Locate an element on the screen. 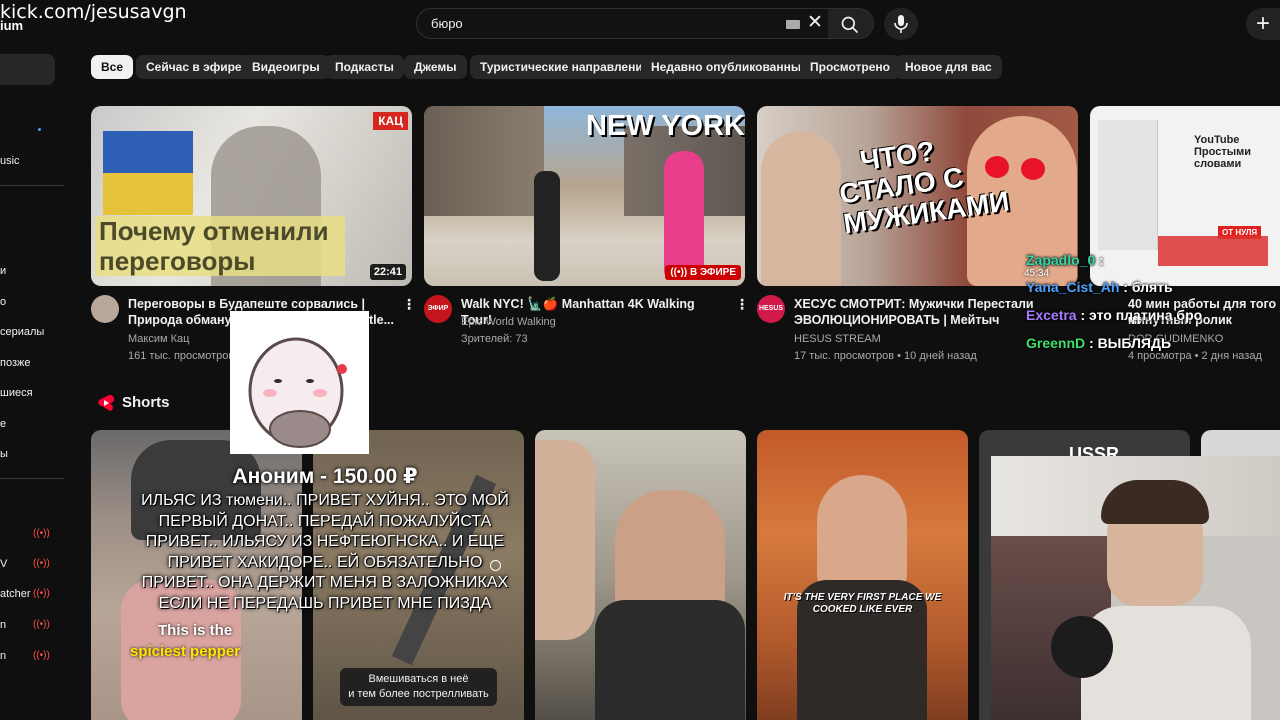  chip-all: Все is located at coordinates (112, 67).